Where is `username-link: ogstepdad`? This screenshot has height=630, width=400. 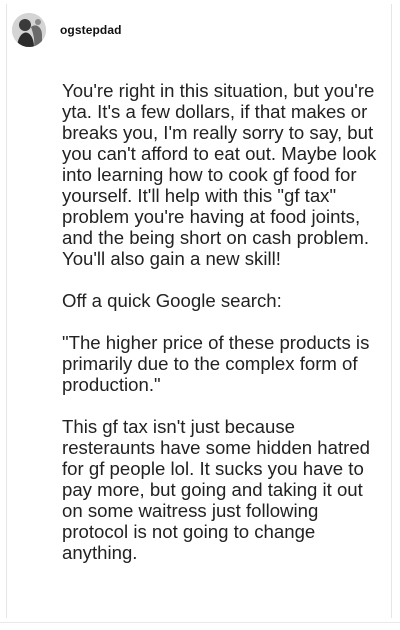
username-link: ogstepdad is located at coordinates (91, 30).